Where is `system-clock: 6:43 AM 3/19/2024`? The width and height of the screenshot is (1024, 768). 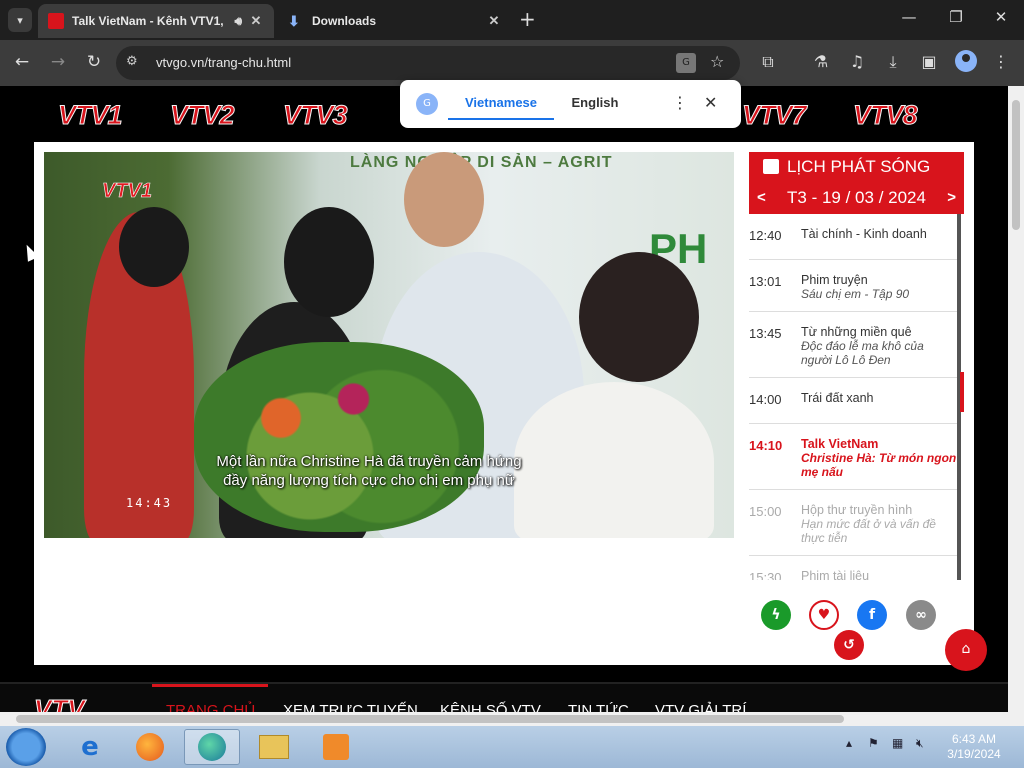 system-clock: 6:43 AM 3/19/2024 is located at coordinates (974, 747).